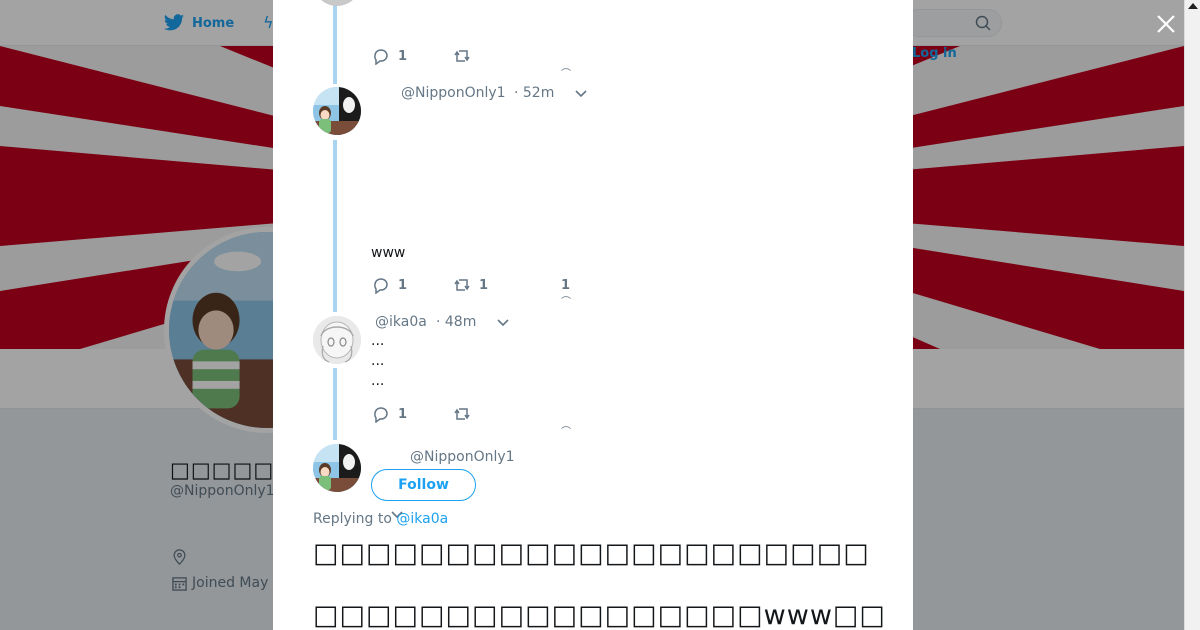 Image resolution: width=1200 pixels, height=630 pixels. What do you see at coordinates (599, 615) in the screenshot?
I see `main-tweet-text-line: □□□□□□□□□□□□□□□□□www□□` at bounding box center [599, 615].